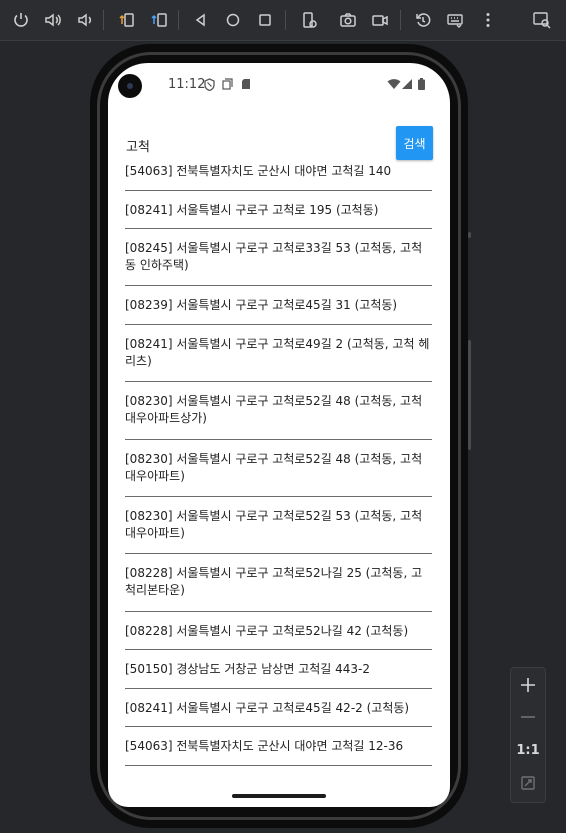 This screenshot has height=833, width=566. Describe the element at coordinates (469, 395) in the screenshot. I see `side-button-volume` at that location.